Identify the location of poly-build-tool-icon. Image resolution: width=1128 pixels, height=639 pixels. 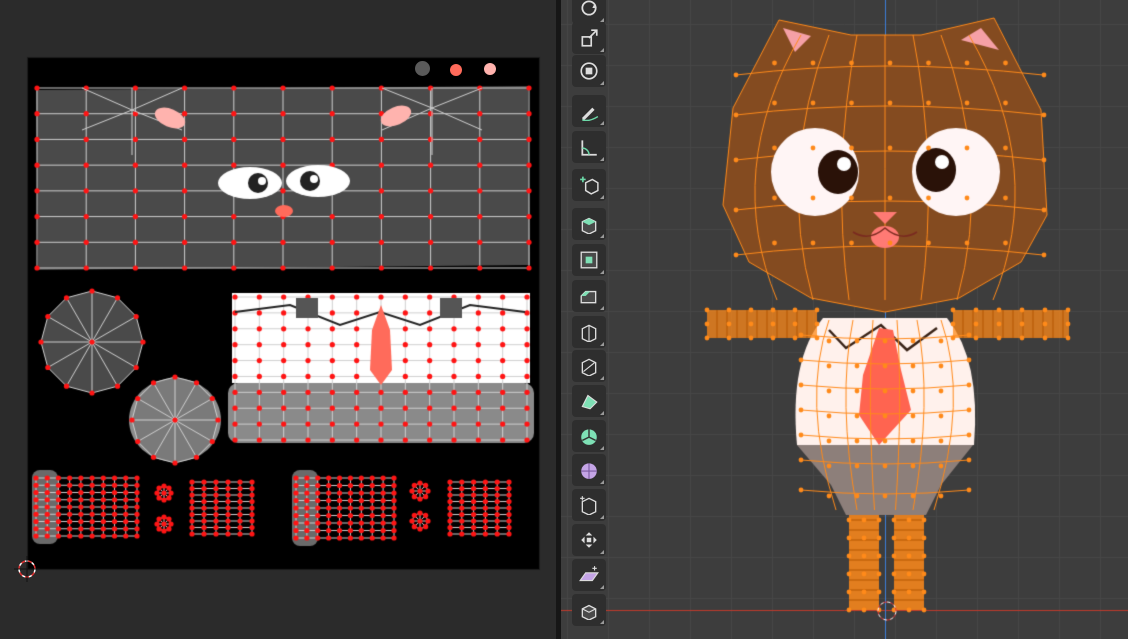
(589, 402).